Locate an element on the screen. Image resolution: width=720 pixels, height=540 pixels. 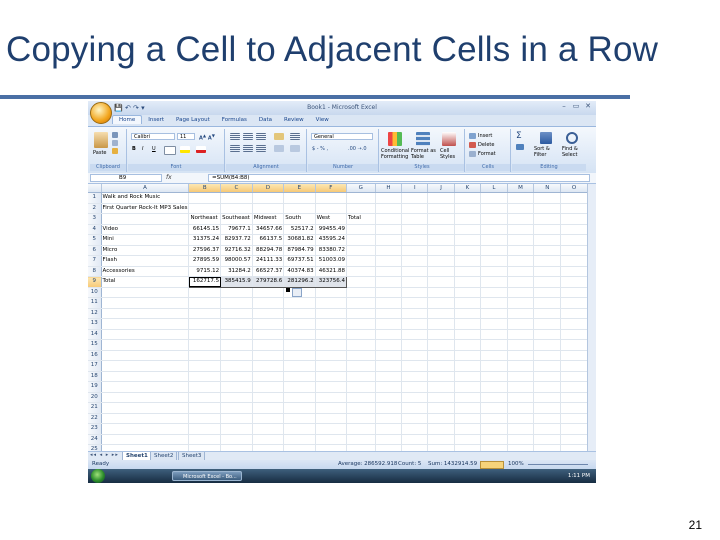
format-cells-label: Format is located at coordinates (487, 154).